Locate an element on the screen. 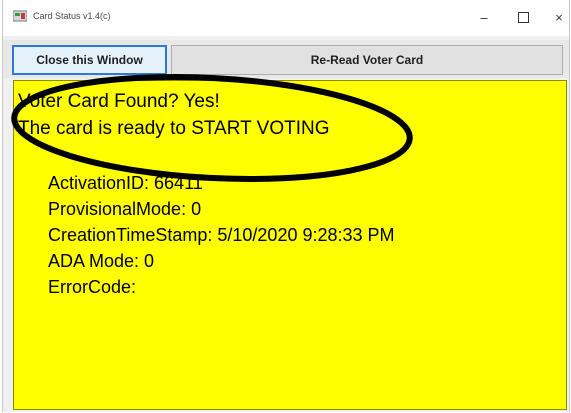 The height and width of the screenshot is (413, 571). provisional-mode-text: ProvisionalMode: 0 is located at coordinates (125, 209).